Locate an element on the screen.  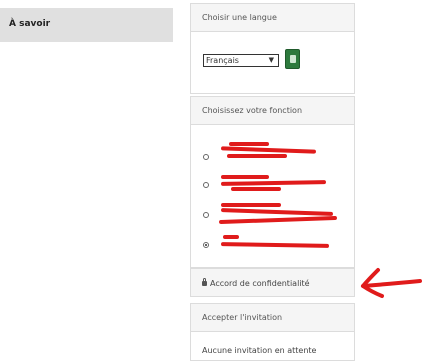
language-apply-button is located at coordinates (292, 59).